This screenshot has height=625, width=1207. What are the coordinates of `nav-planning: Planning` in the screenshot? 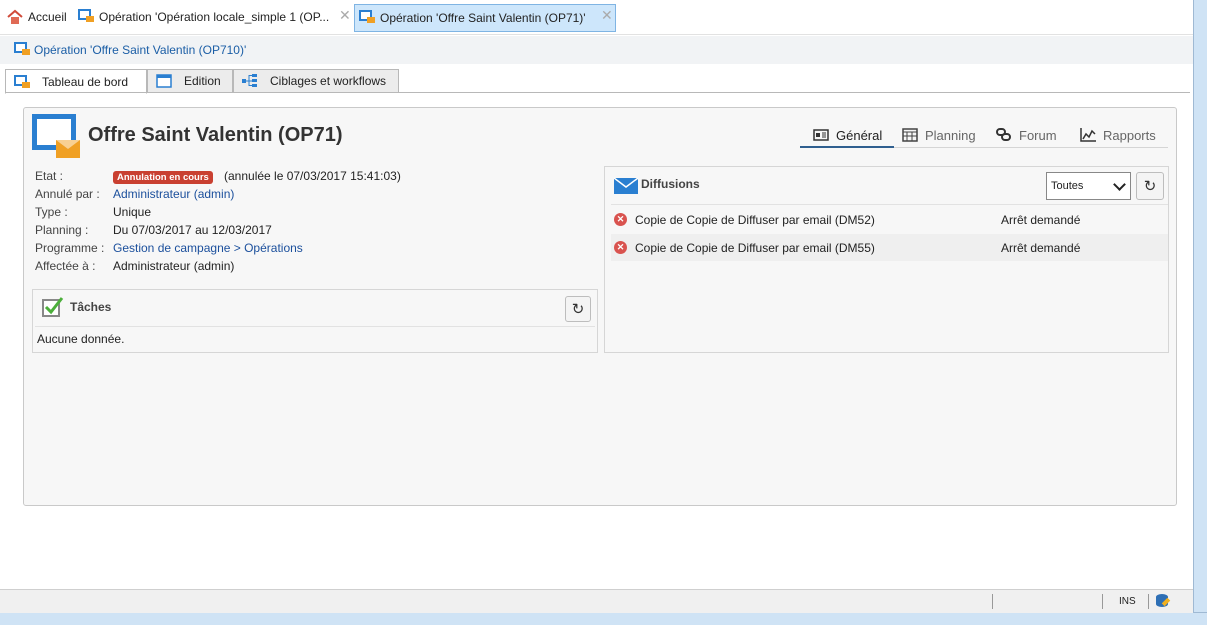 It's located at (939, 135).